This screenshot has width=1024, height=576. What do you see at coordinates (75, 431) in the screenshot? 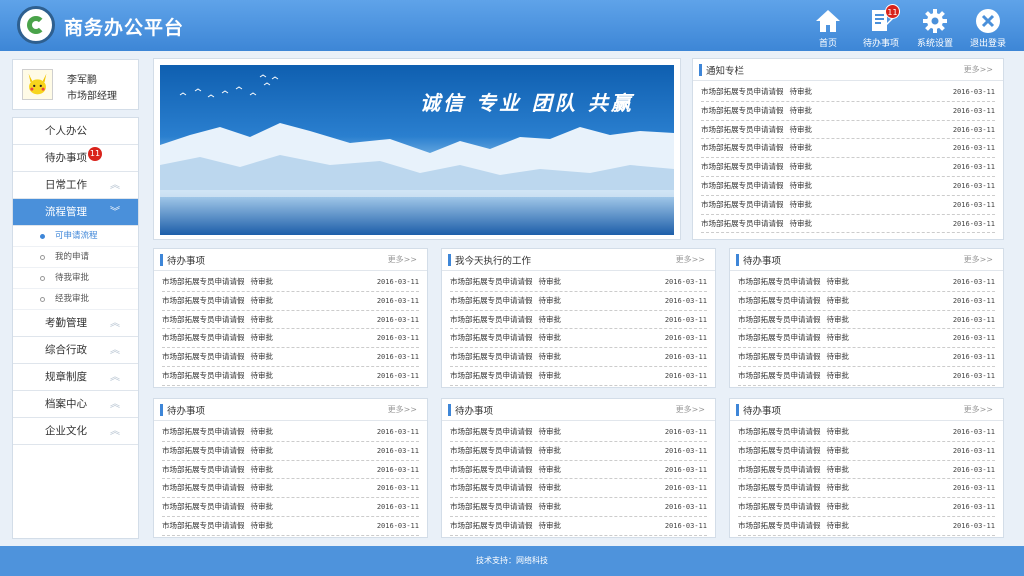
I see `sidebar-item-culture: 企业文化 ︽` at bounding box center [75, 431].